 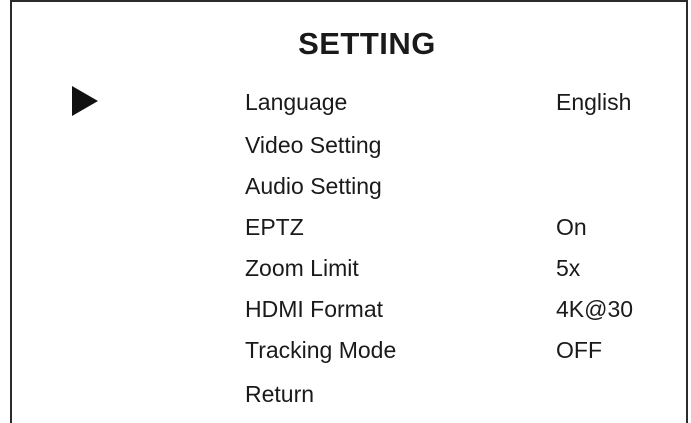 I want to click on menu-item-audio-setting: Audio Setting, so click(x=349, y=186).